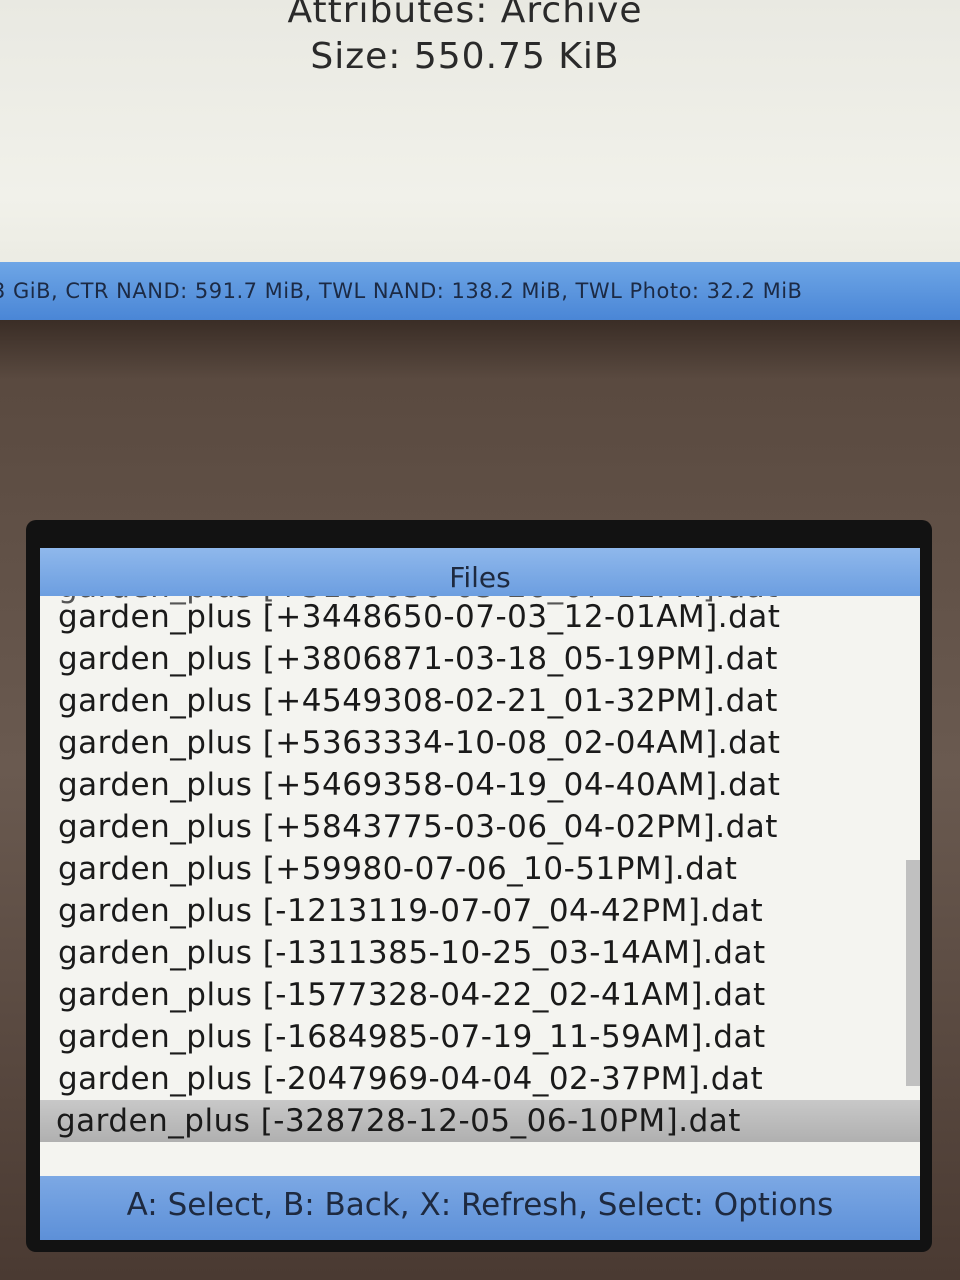 This screenshot has width=960, height=1280. I want to click on file-row: garden_plus [+59980-07-06_10-51PM].dat, so click(397, 869).